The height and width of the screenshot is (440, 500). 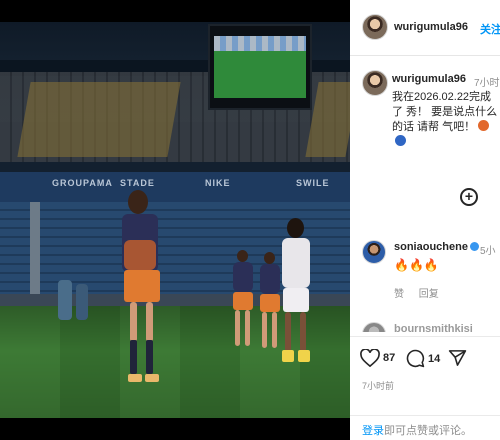 I want to click on like-count: 87, so click(x=389, y=358).